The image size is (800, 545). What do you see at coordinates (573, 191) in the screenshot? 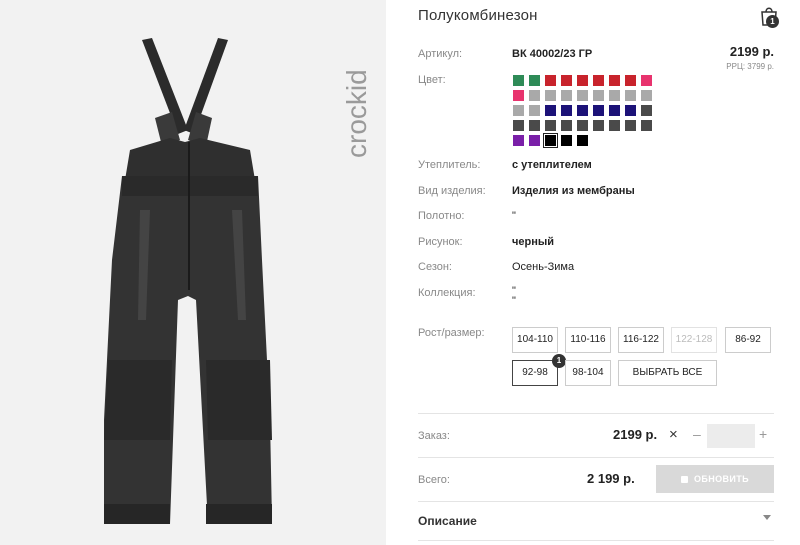
I see `type-value: Изделия из мембраны` at bounding box center [573, 191].